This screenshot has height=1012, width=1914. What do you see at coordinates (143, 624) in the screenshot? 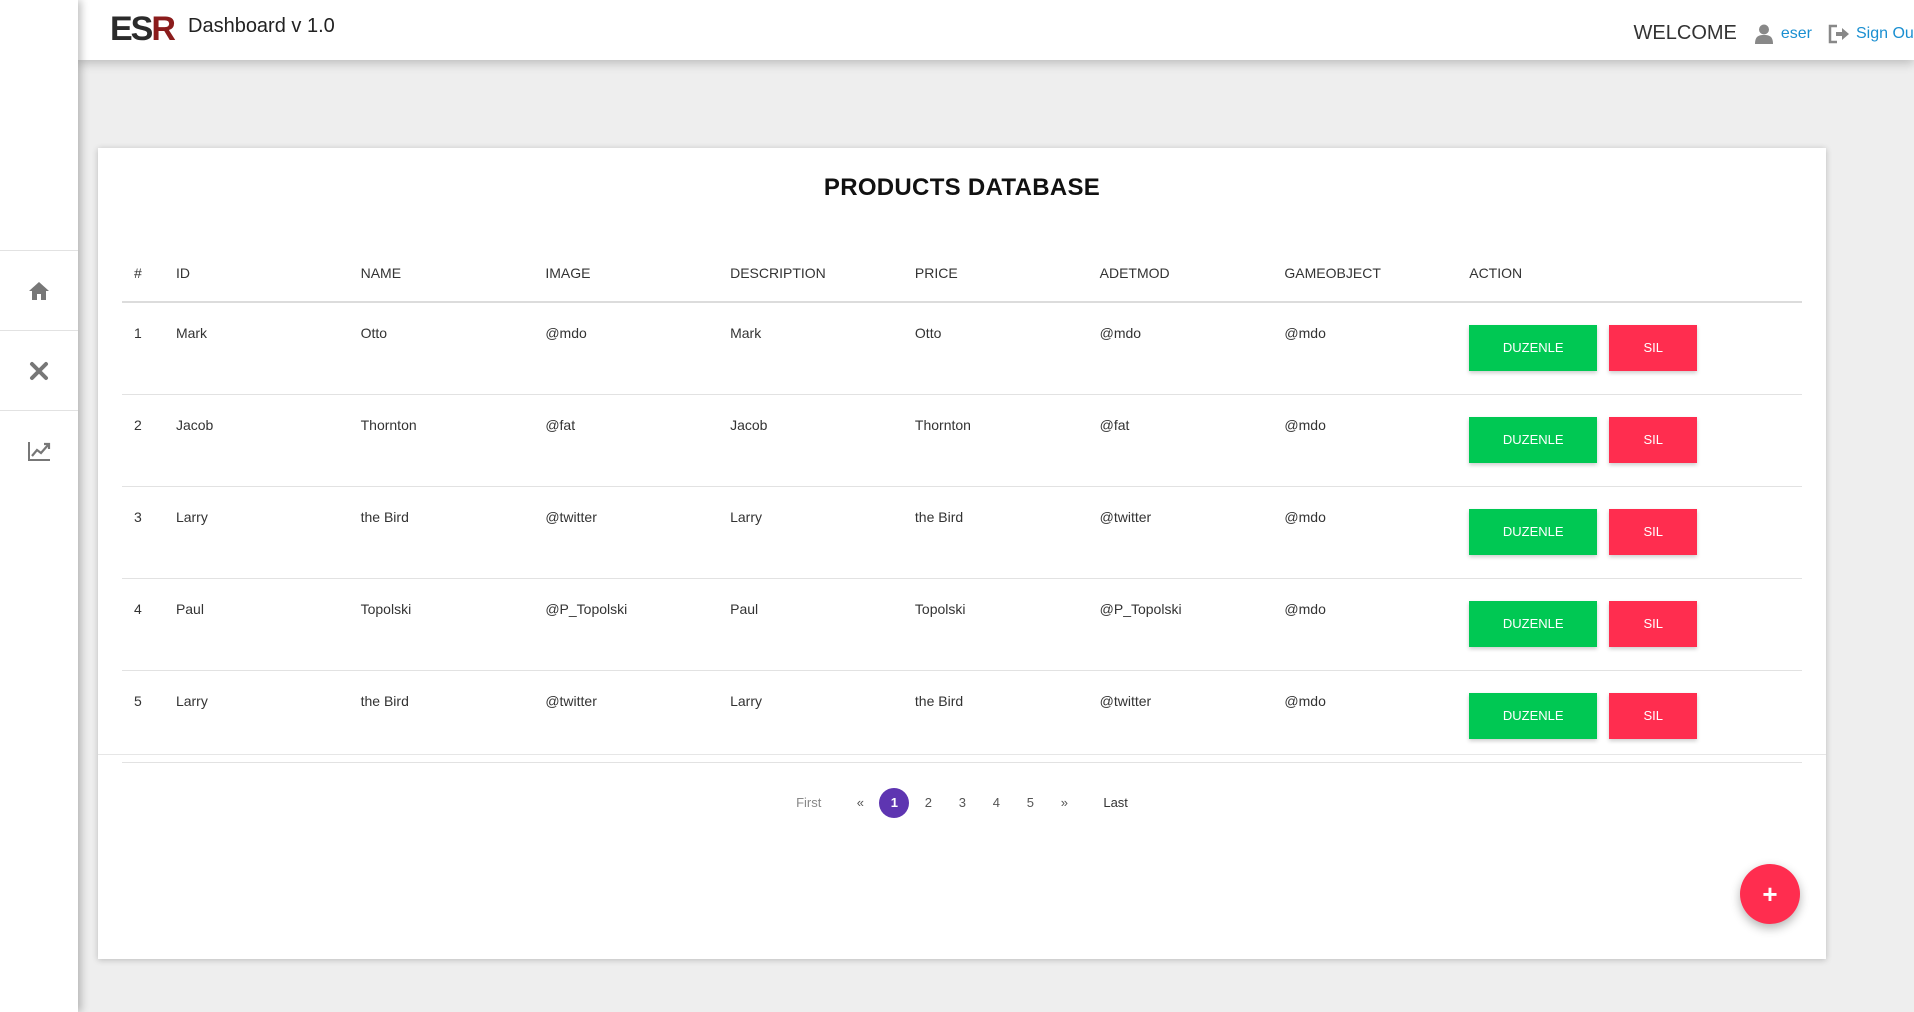
I see `cell-num: 4` at bounding box center [143, 624].